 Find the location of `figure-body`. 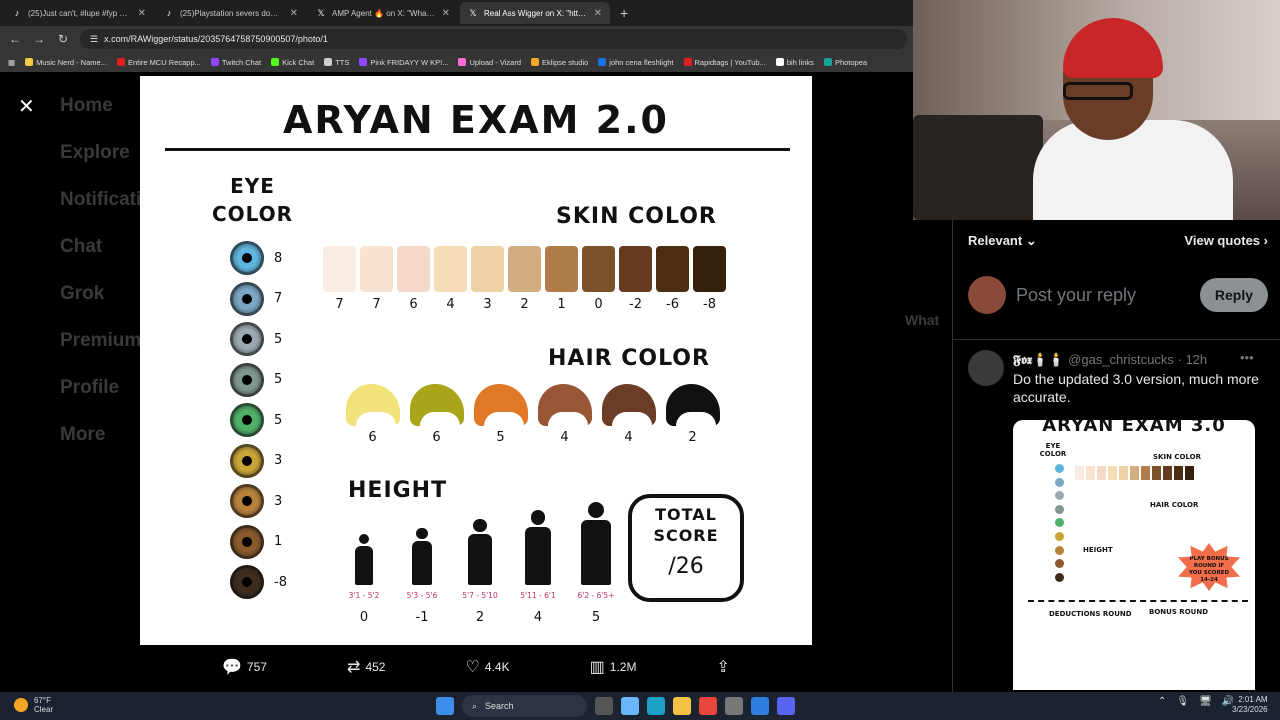

figure-body is located at coordinates (364, 565).